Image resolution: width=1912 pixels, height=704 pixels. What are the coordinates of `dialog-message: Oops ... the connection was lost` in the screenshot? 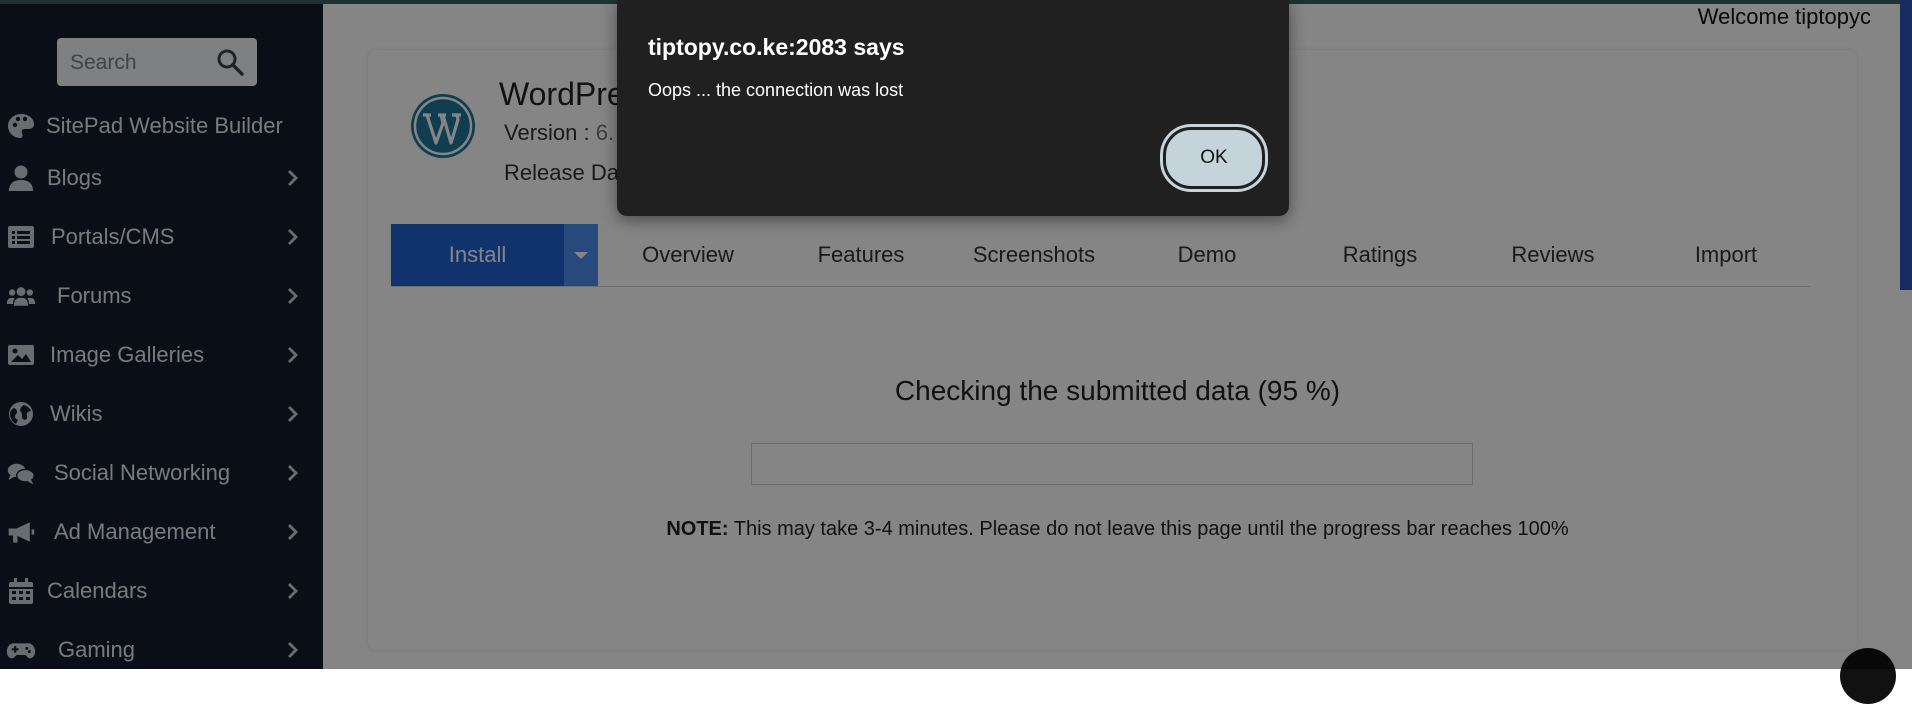 It's located at (776, 90).